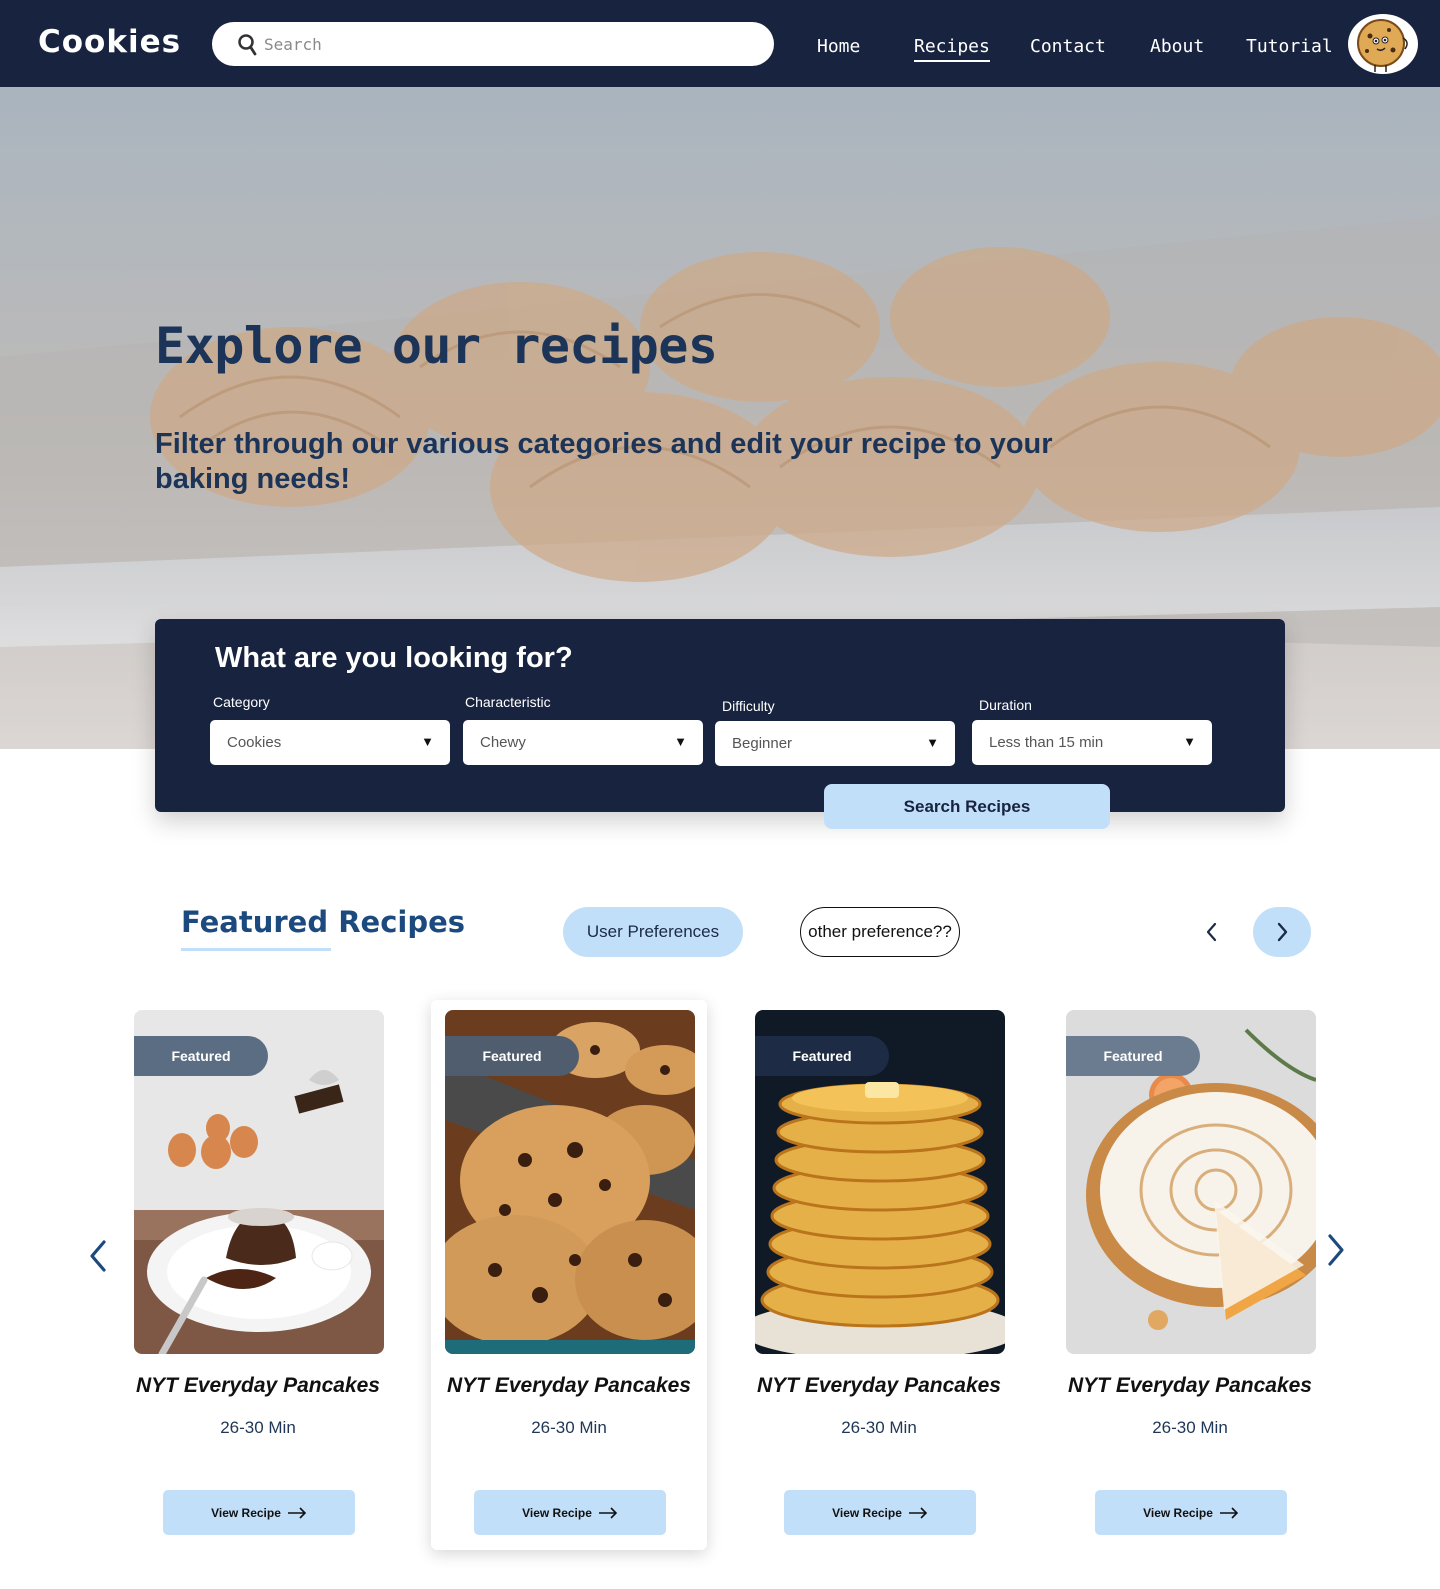 The image size is (1440, 1589). I want to click on featured-title-underline, so click(256, 949).